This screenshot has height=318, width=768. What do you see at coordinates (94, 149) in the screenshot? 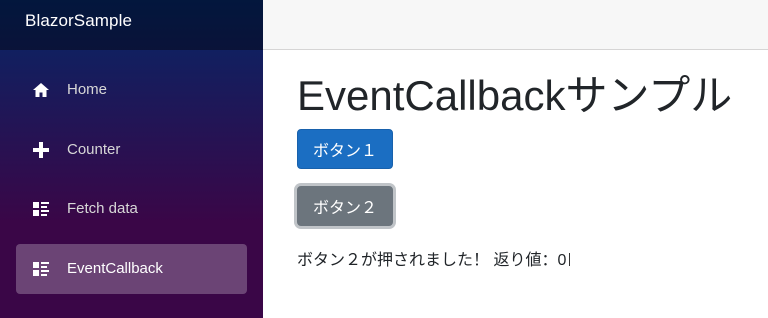
I see `nav-item-label: Counter` at bounding box center [94, 149].